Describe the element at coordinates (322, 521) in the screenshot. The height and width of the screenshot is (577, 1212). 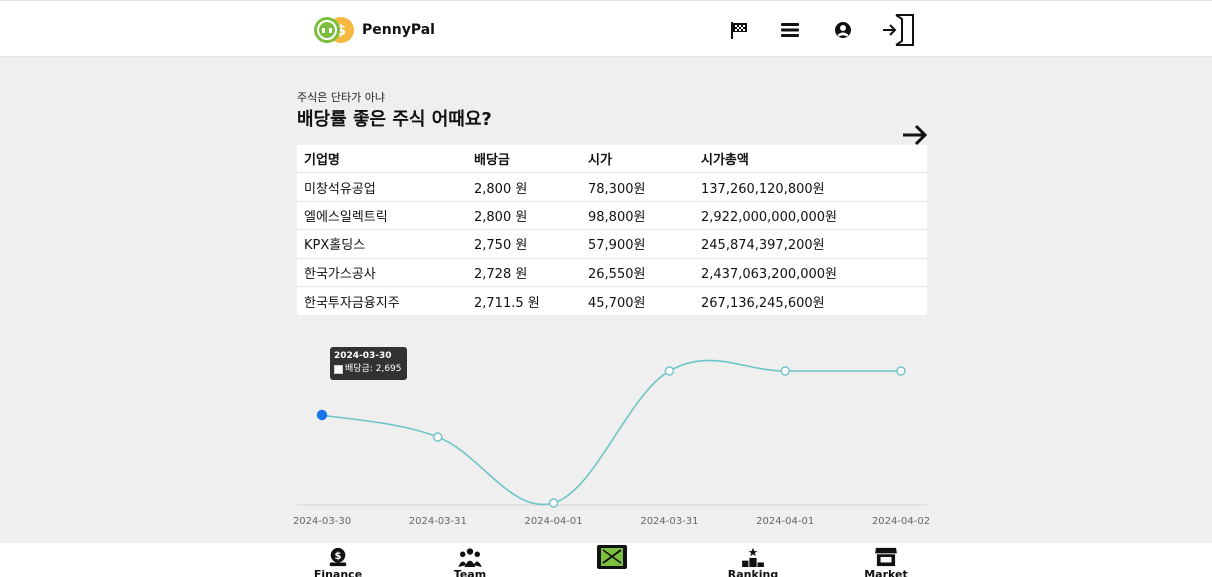
I see `x-tick-label: 2024-03-30` at that location.